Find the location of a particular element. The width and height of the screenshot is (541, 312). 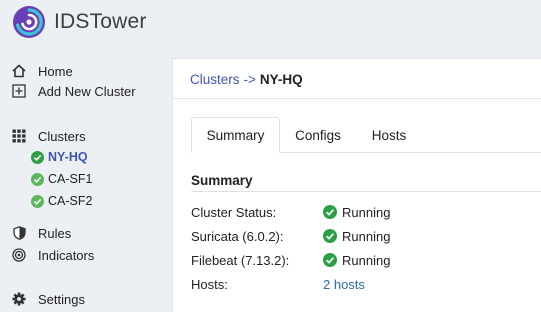

breadcrumb-current: NY-HQ is located at coordinates (281, 79).